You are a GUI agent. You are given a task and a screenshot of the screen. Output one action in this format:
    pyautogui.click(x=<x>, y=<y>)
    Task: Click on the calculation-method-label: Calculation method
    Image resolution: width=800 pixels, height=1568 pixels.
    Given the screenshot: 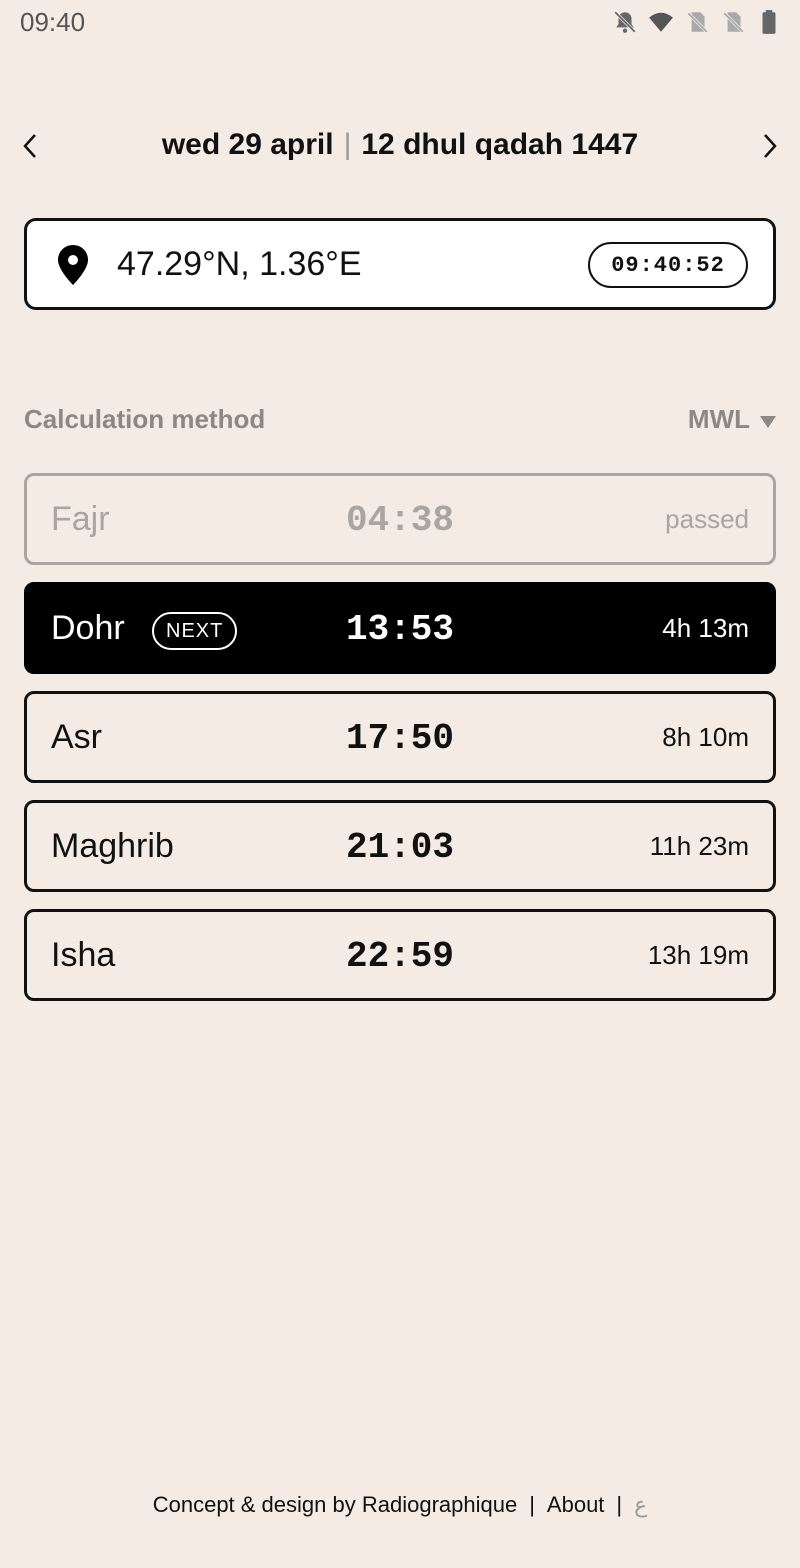 What is the action you would take?
    pyautogui.click(x=145, y=419)
    